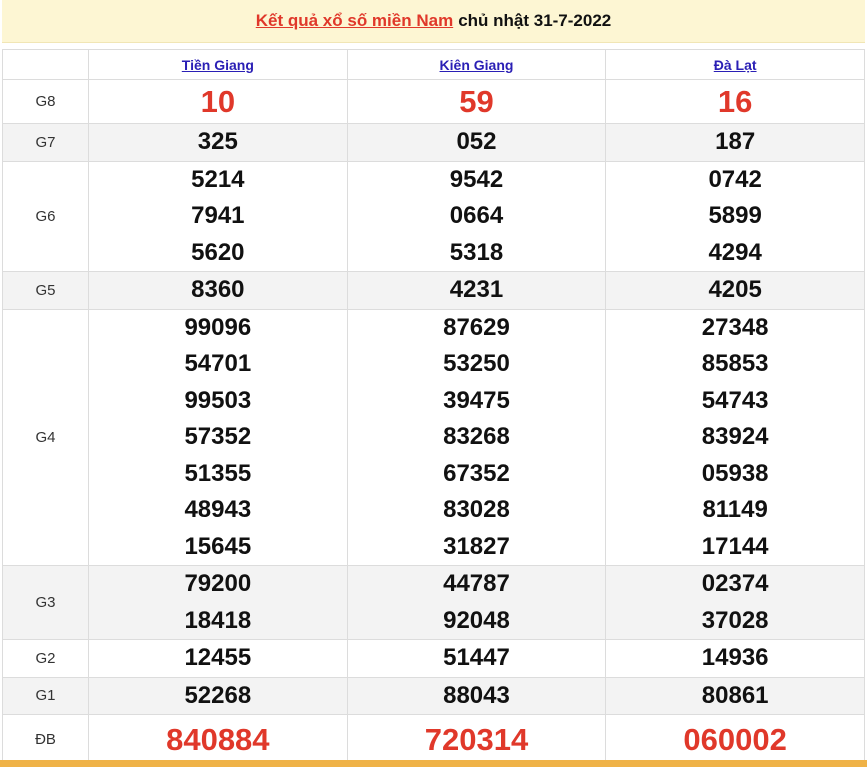 This screenshot has height=767, width=867. Describe the element at coordinates (218, 583) in the screenshot. I see `prize-number: 79200` at that location.